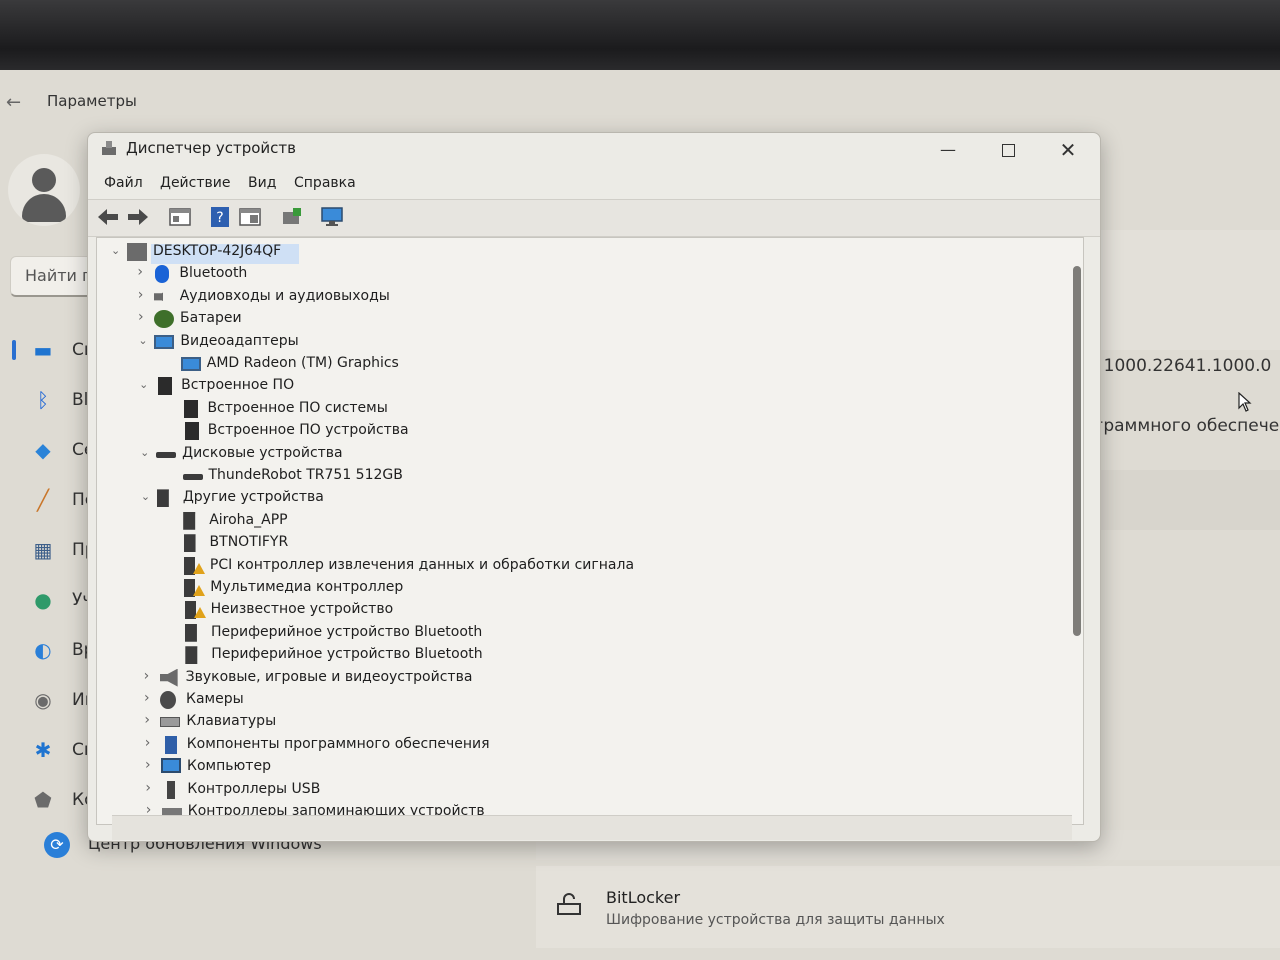 The width and height of the screenshot is (1280, 960). I want to click on tree-item-label: Airoha_APP, so click(248, 519).